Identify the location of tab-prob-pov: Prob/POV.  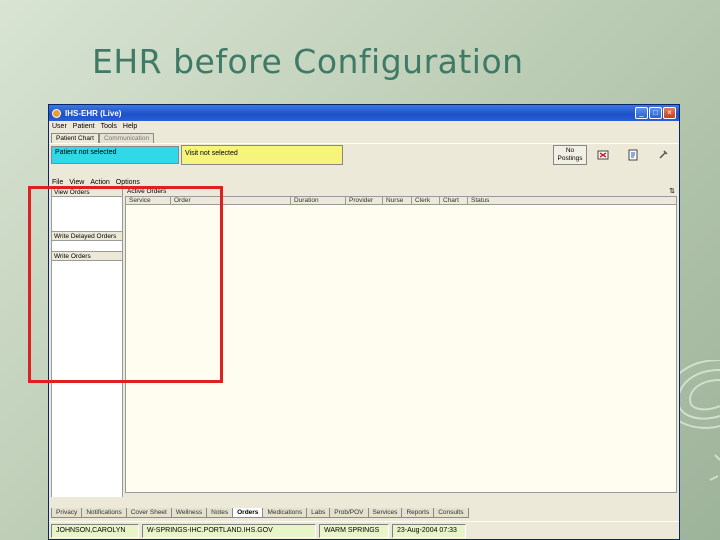
(349, 513).